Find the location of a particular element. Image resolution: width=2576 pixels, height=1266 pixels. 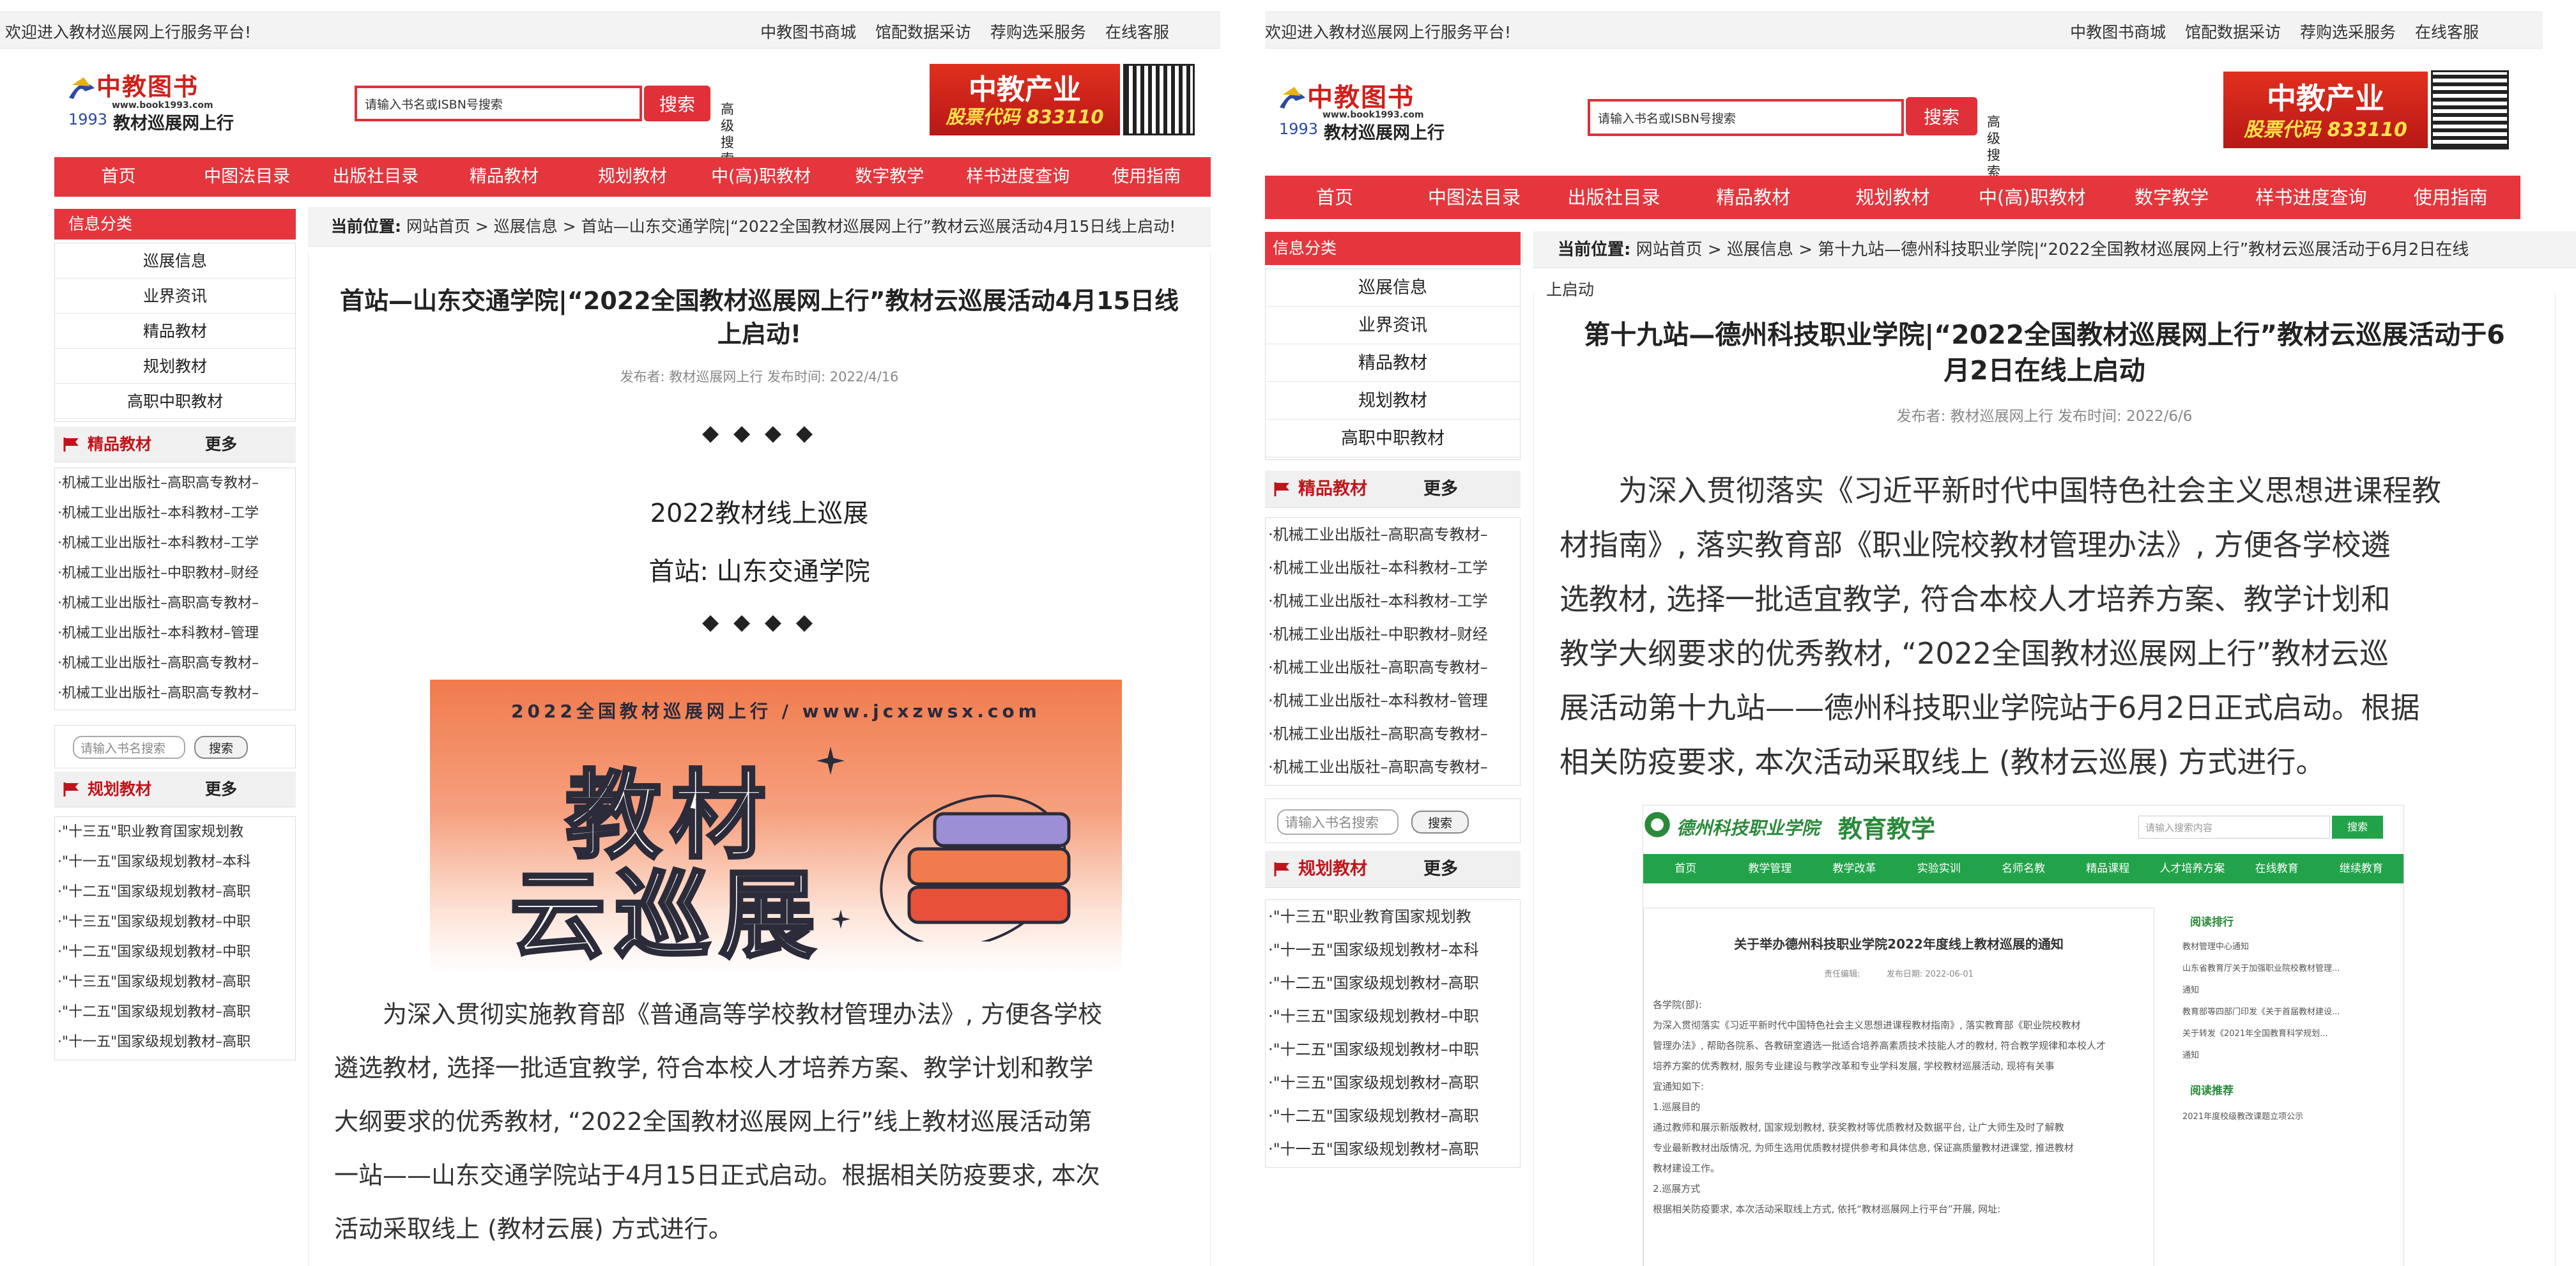

cover-caption: 2022全国教材巡展网上行 / www.jcxzwsx.com is located at coordinates (776, 711).